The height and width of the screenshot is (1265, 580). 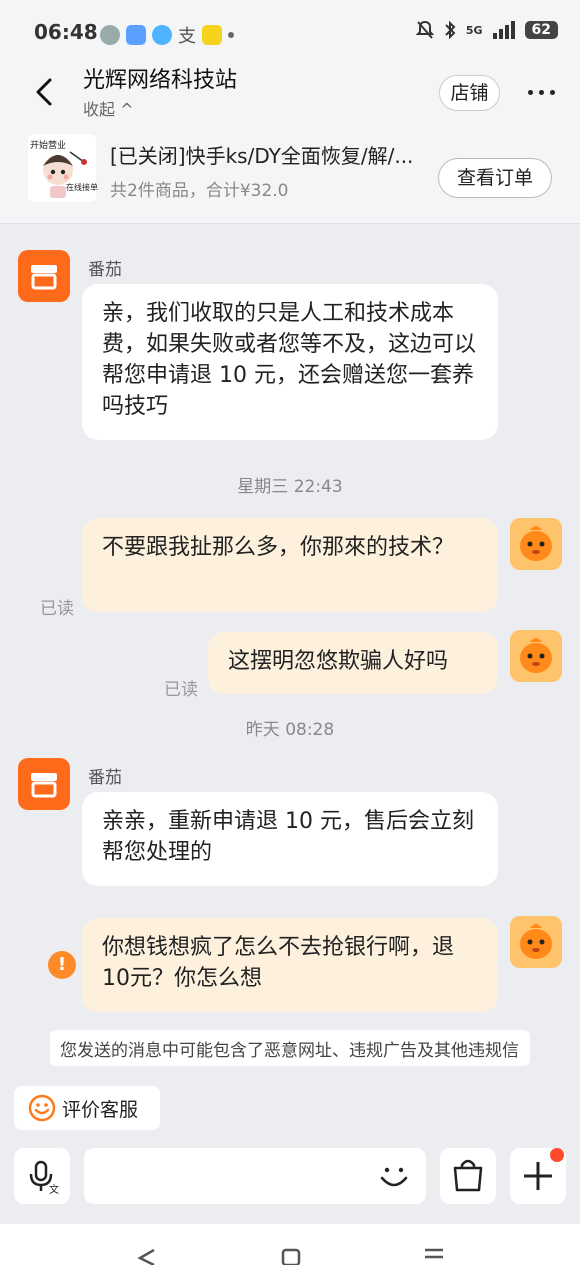 I want to click on message-bubble: 不要跟我扯那么多，你那來的技术？, so click(x=290, y=565).